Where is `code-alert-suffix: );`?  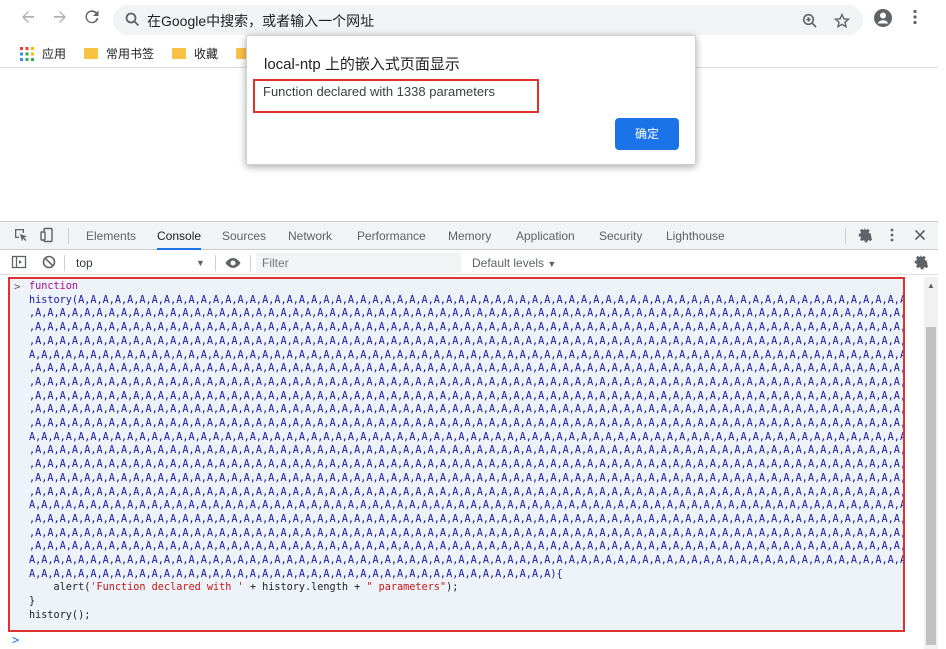 code-alert-suffix: ); is located at coordinates (452, 588).